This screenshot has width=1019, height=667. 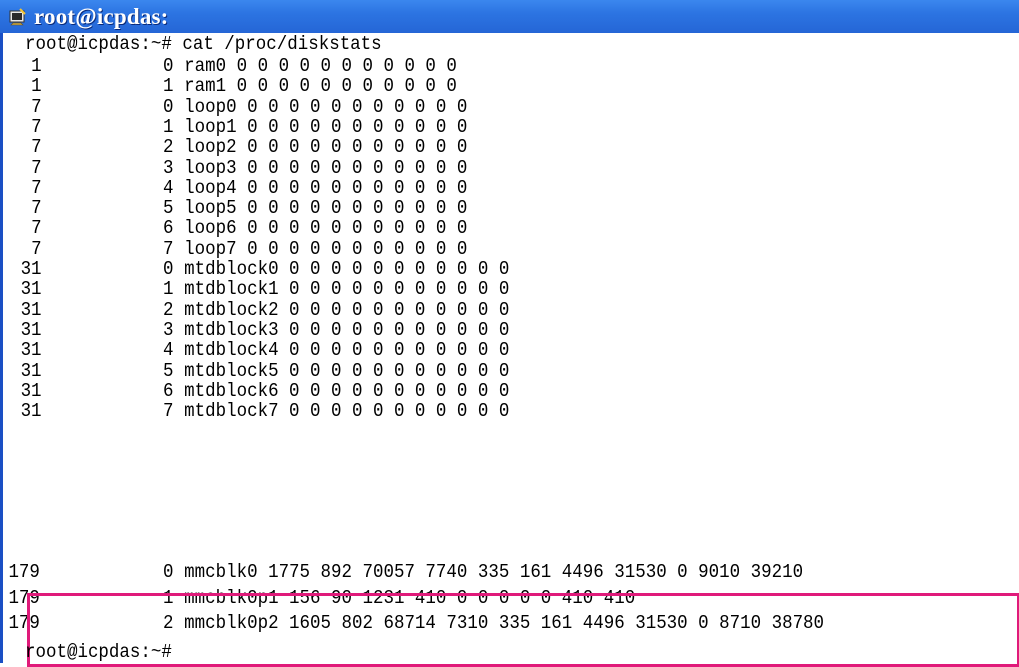 I want to click on device-stats: mtdblock1 0 0 0 0 0 0 0 0 0 0 0, so click(x=347, y=289).